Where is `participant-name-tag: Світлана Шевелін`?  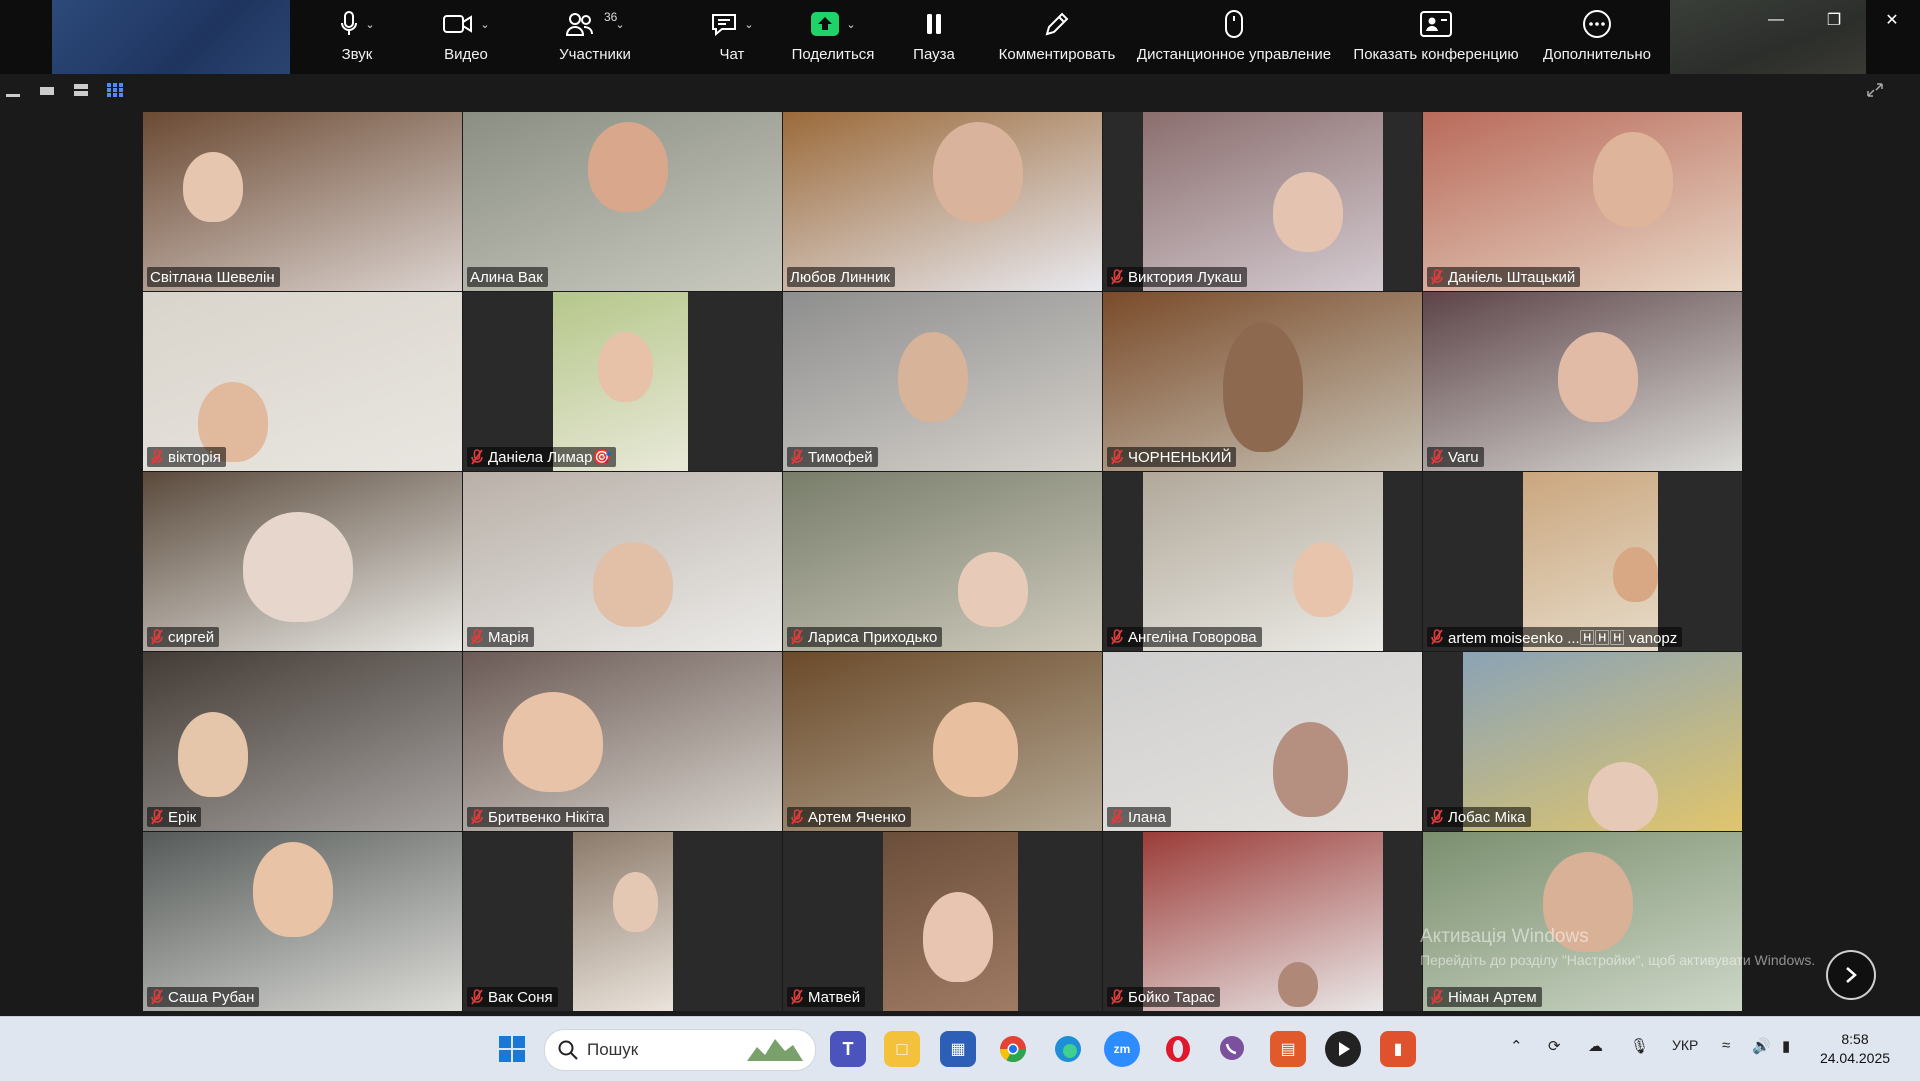 participant-name-tag: Світлана Шевелін is located at coordinates (213, 277).